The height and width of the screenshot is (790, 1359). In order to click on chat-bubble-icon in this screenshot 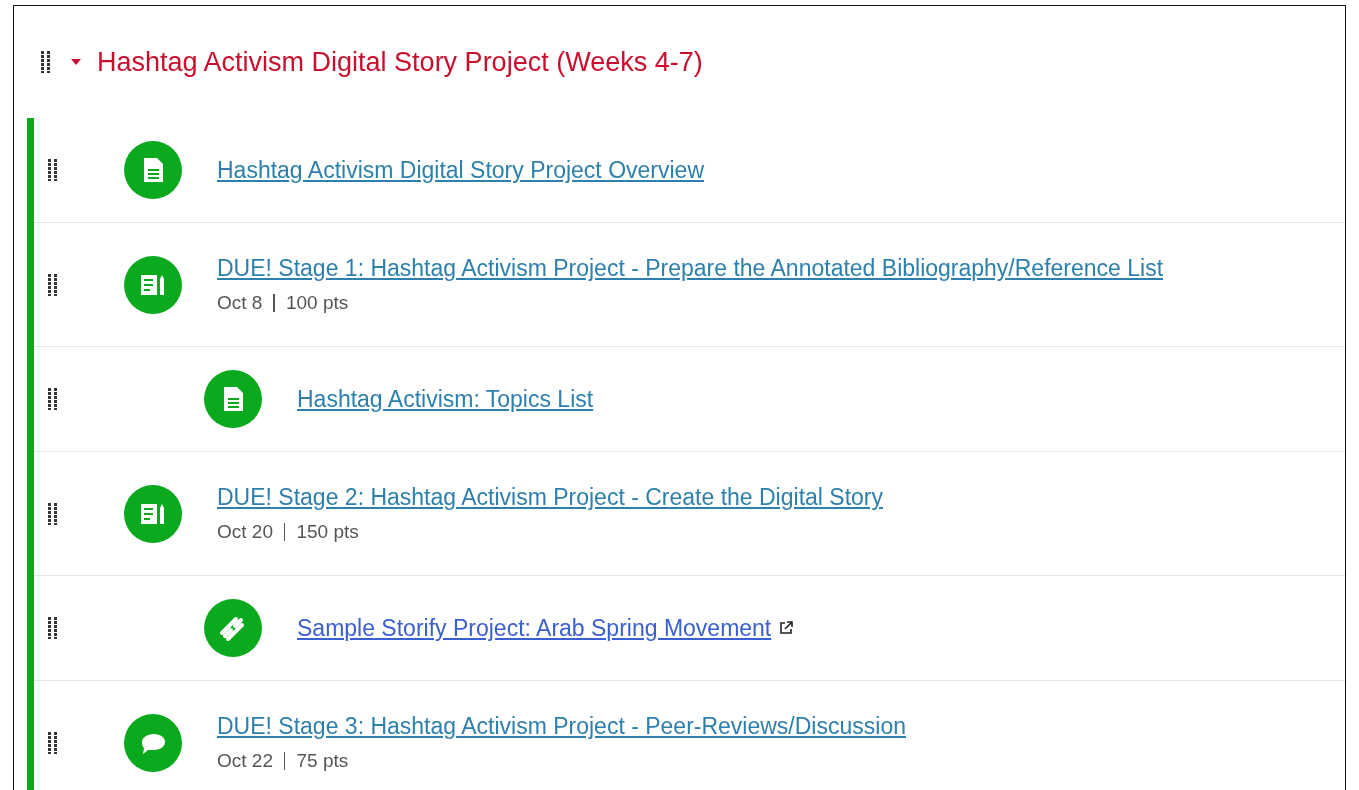, I will do `click(153, 742)`.